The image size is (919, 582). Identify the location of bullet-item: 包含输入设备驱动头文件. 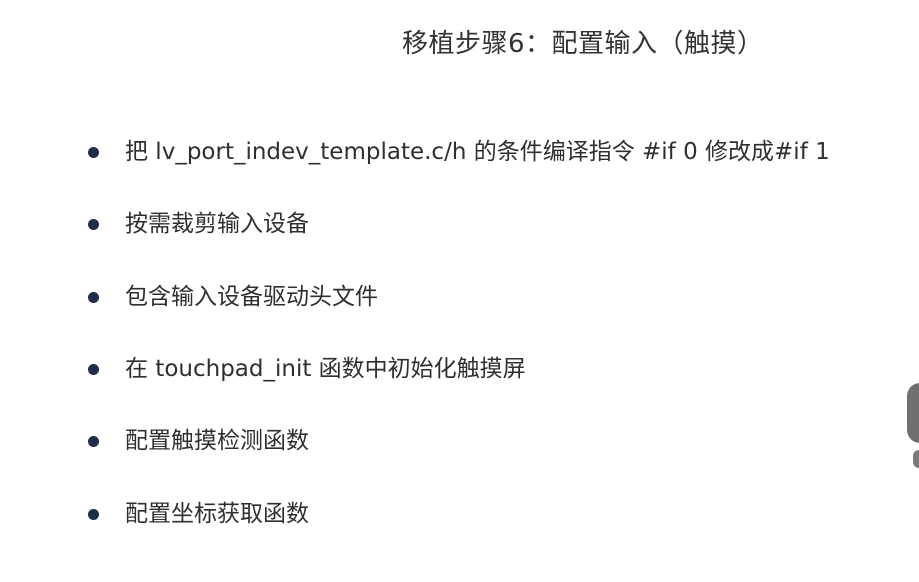
(233, 297).